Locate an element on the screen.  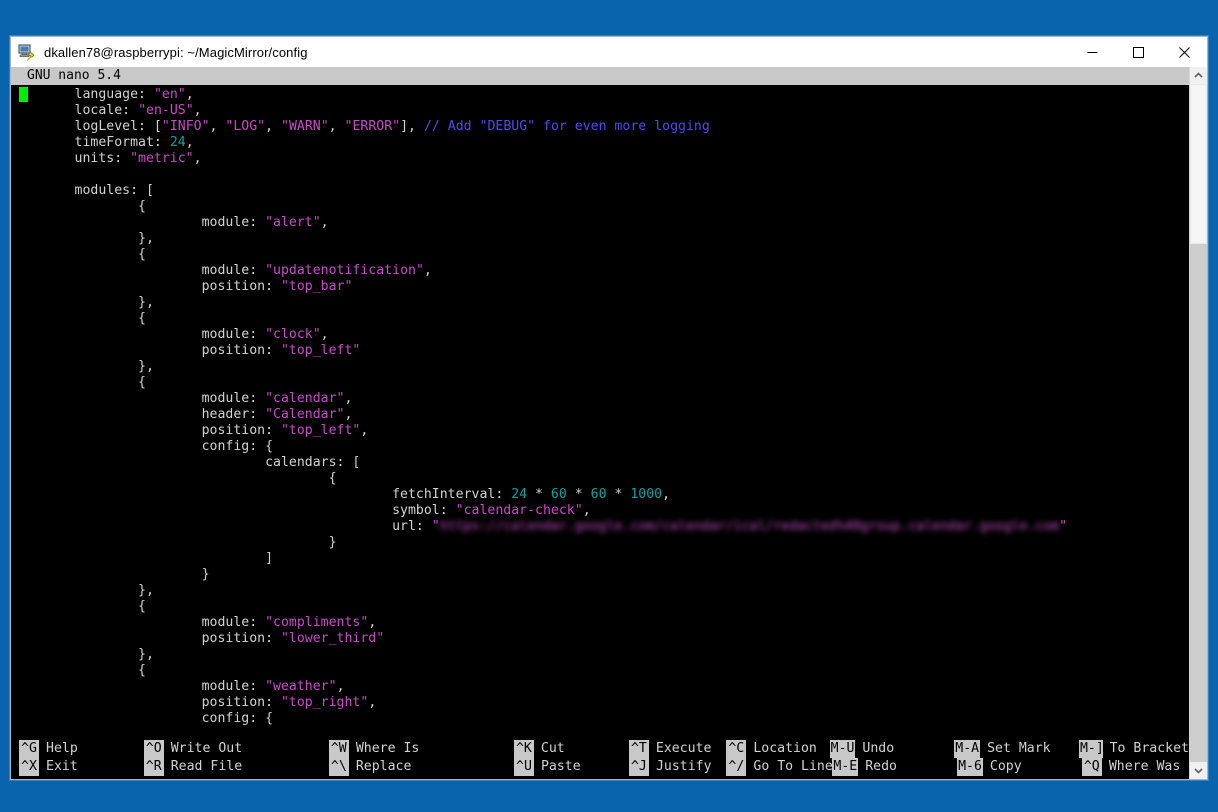
code-line: module: "alert", is located at coordinates (600, 223).